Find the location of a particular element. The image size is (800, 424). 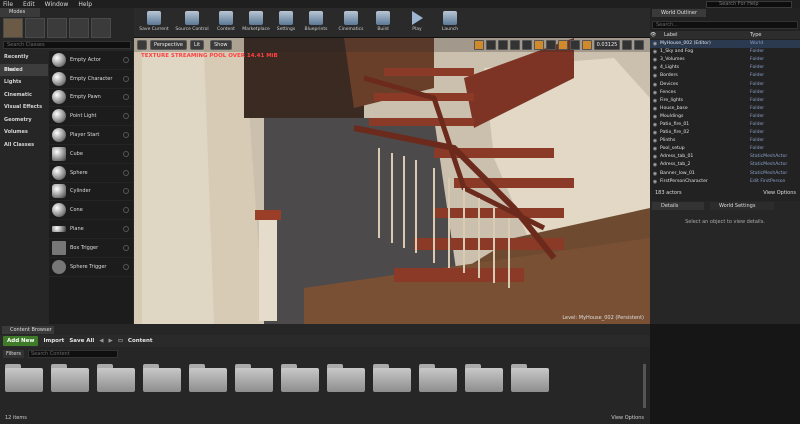

grid-size-icon is located at coordinates (551, 45).